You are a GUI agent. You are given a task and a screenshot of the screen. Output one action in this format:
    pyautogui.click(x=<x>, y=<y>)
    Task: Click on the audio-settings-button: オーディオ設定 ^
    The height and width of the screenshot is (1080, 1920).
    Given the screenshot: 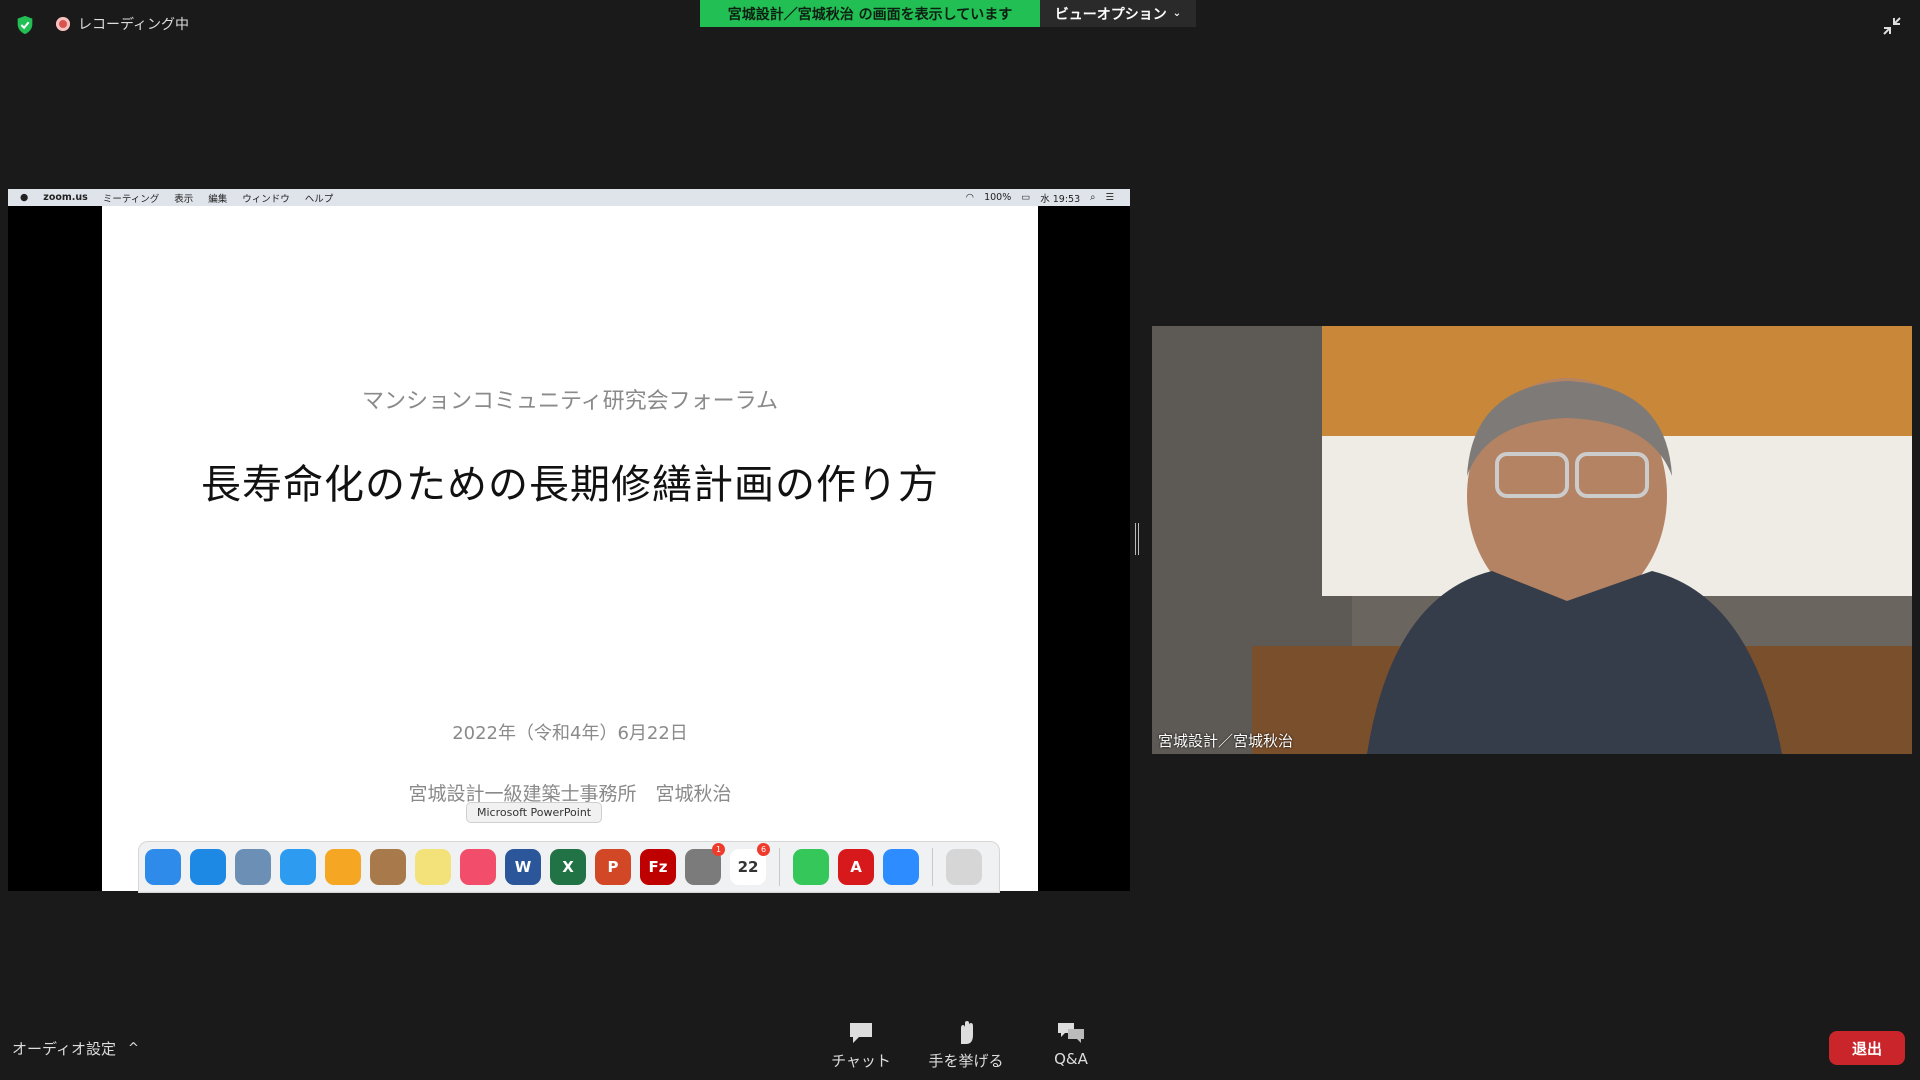 What is the action you would take?
    pyautogui.click(x=75, y=1048)
    